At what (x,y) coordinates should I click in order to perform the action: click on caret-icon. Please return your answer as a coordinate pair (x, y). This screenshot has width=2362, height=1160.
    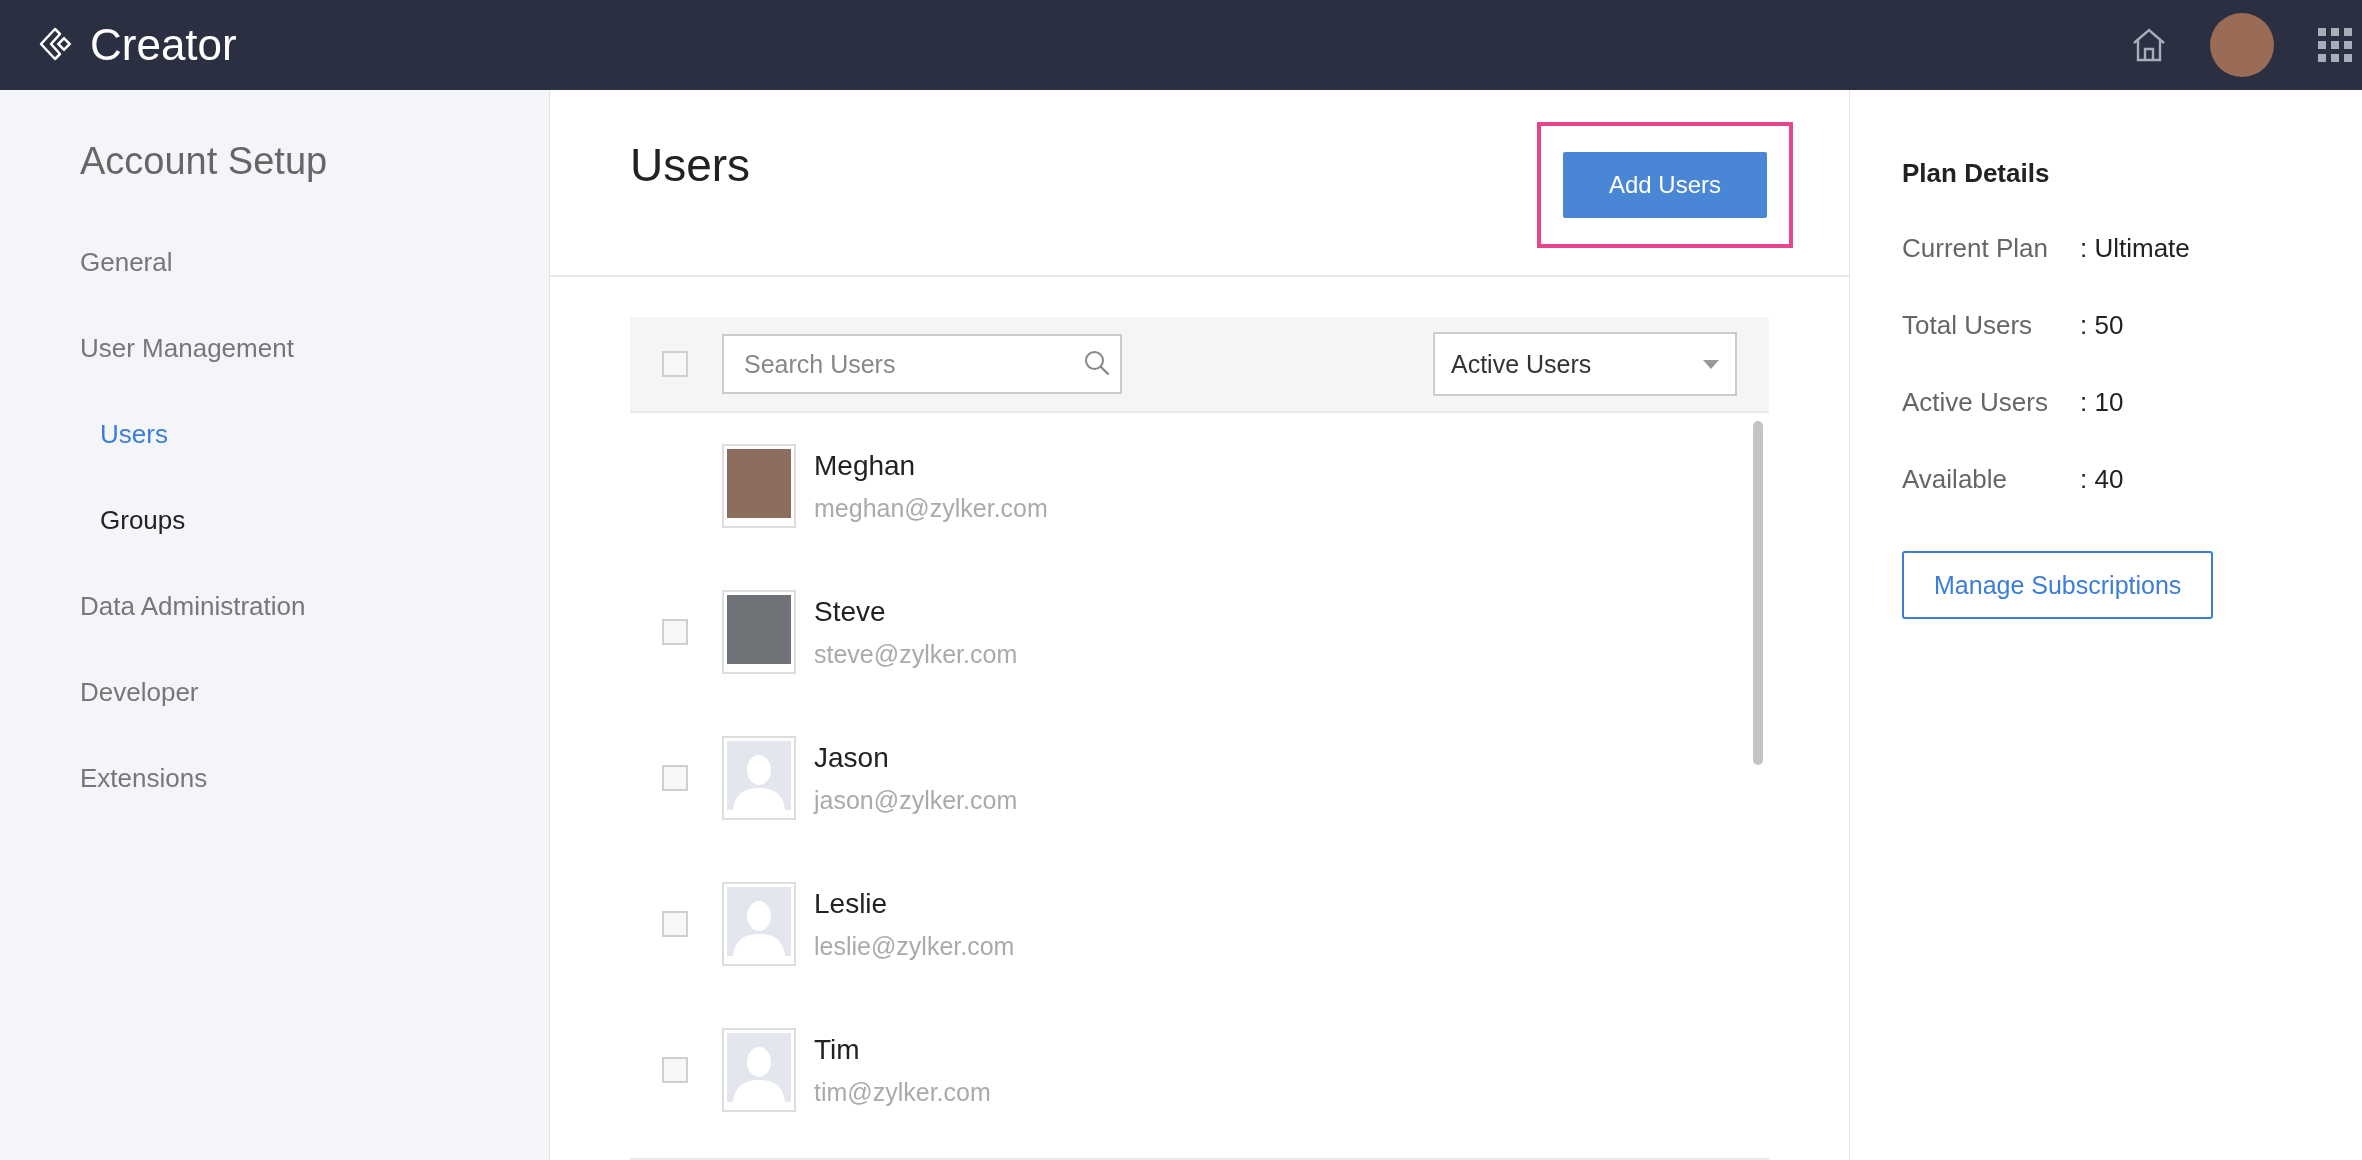
    Looking at the image, I should click on (1711, 364).